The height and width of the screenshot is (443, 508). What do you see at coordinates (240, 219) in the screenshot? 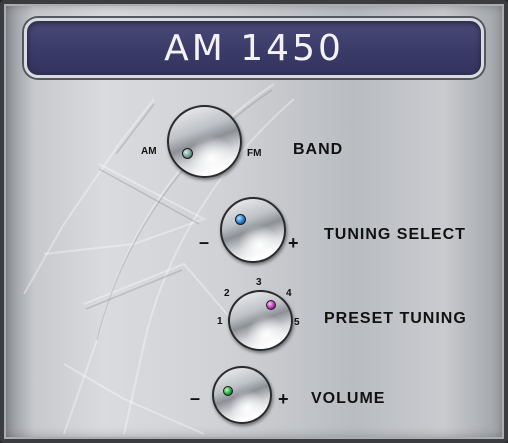
I see `tuning-indicator-dot` at bounding box center [240, 219].